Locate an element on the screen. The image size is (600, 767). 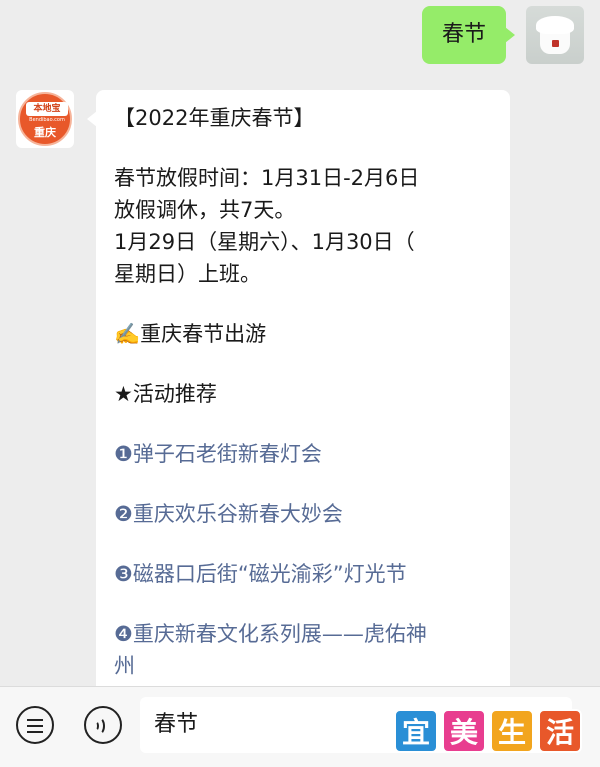
chat-input-bar: 春节 宜 美 生 活 is located at coordinates (300, 726).